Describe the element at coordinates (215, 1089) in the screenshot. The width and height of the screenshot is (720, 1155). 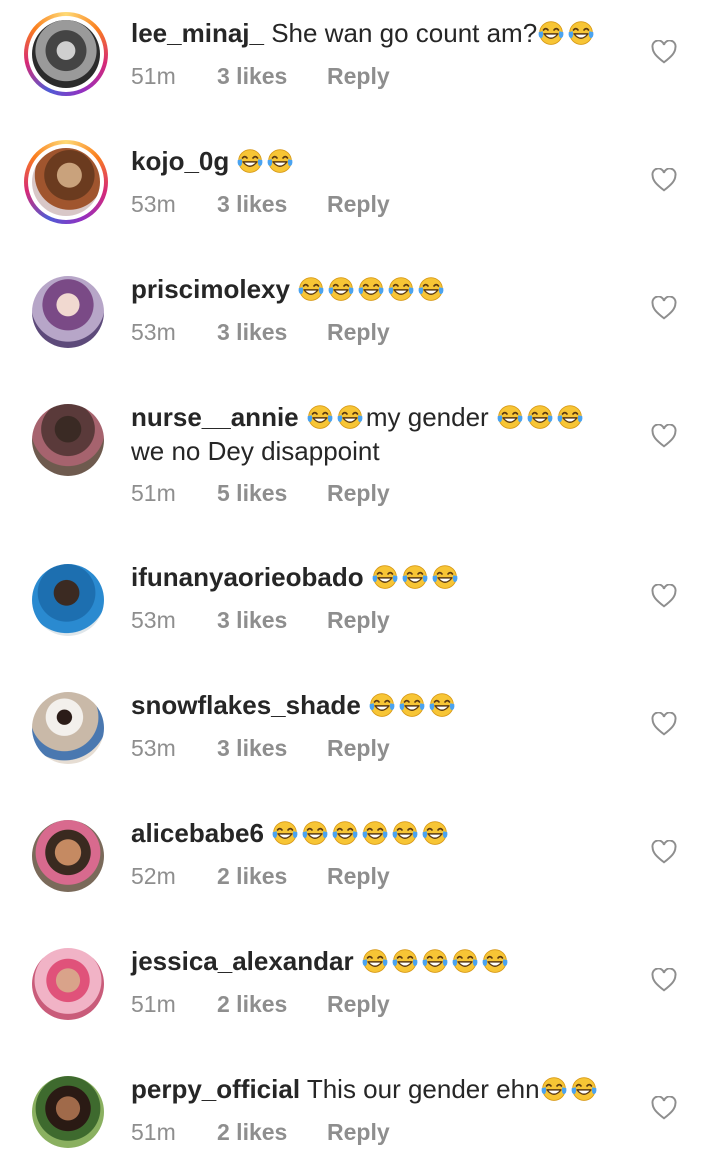
I see `comment-username: perpy_official` at that location.